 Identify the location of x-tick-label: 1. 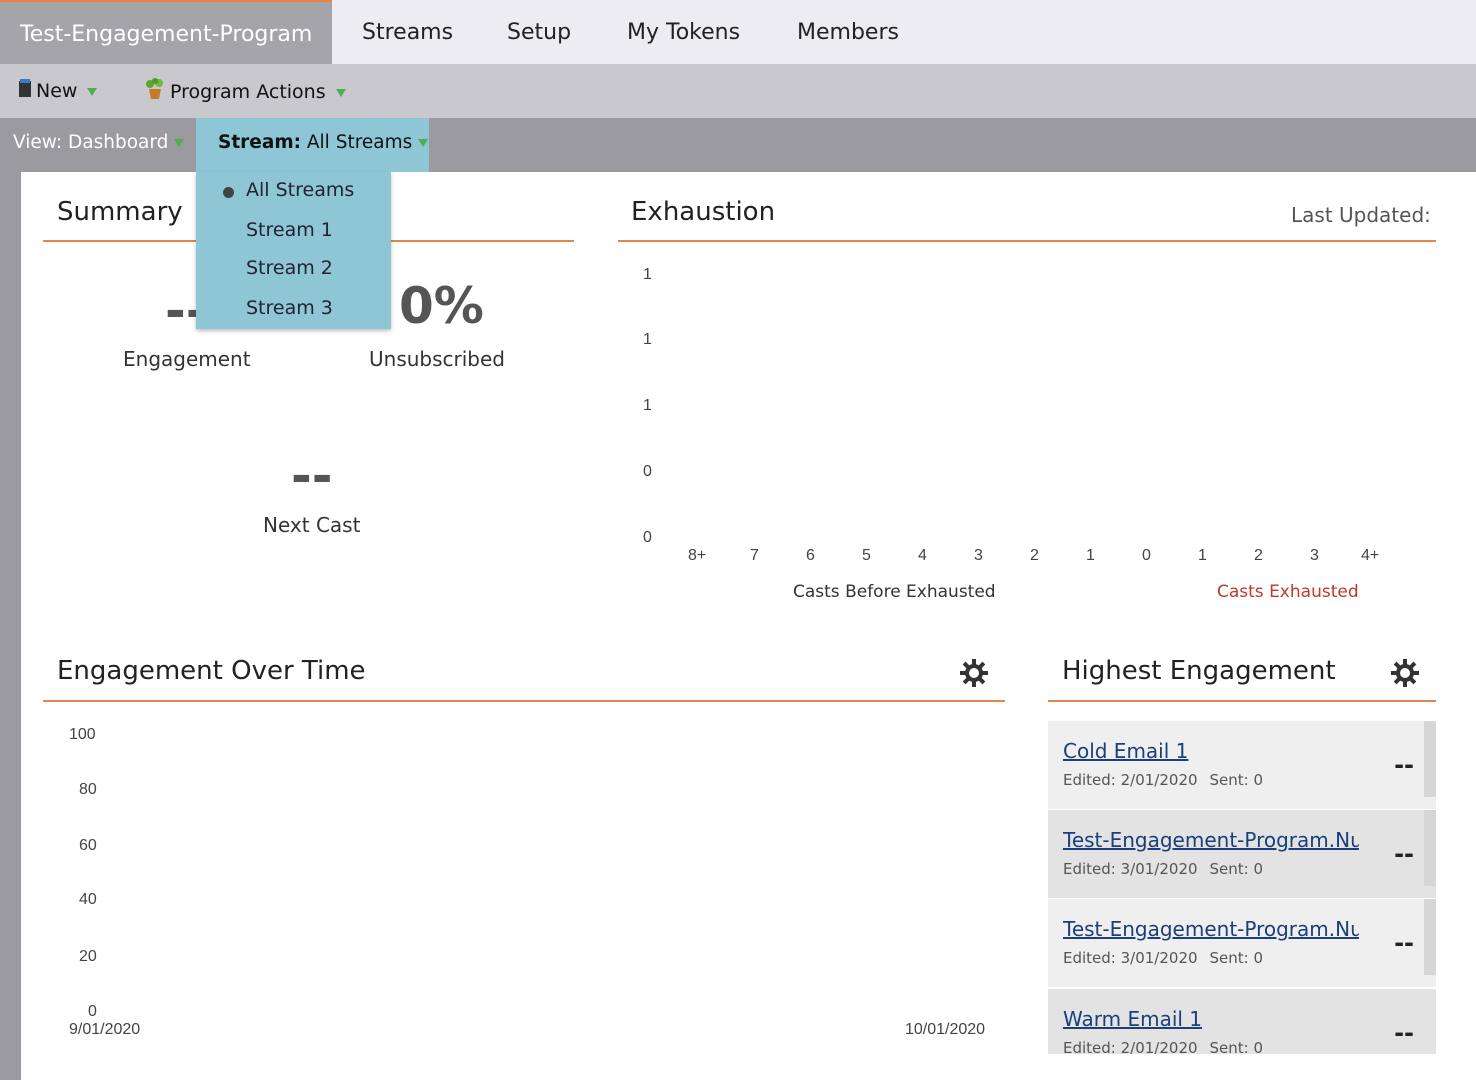
(1090, 555).